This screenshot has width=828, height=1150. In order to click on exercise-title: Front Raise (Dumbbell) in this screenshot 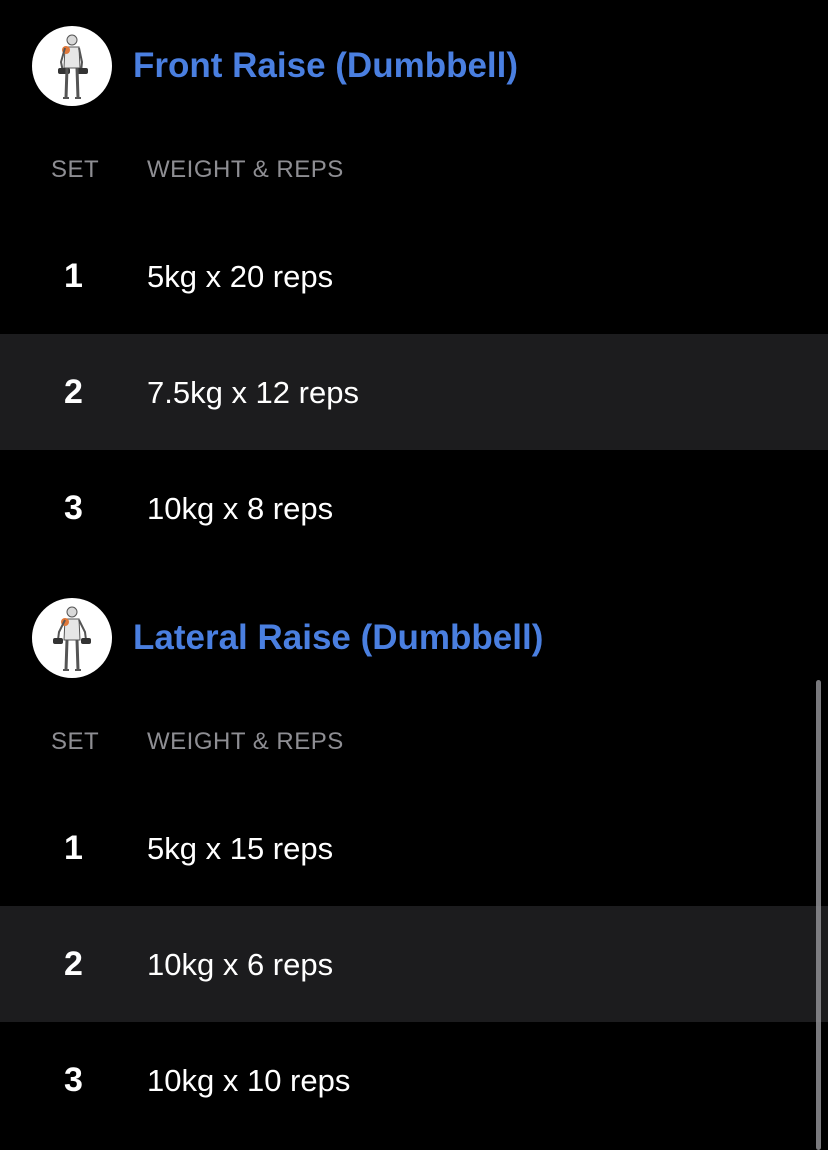, I will do `click(325, 66)`.